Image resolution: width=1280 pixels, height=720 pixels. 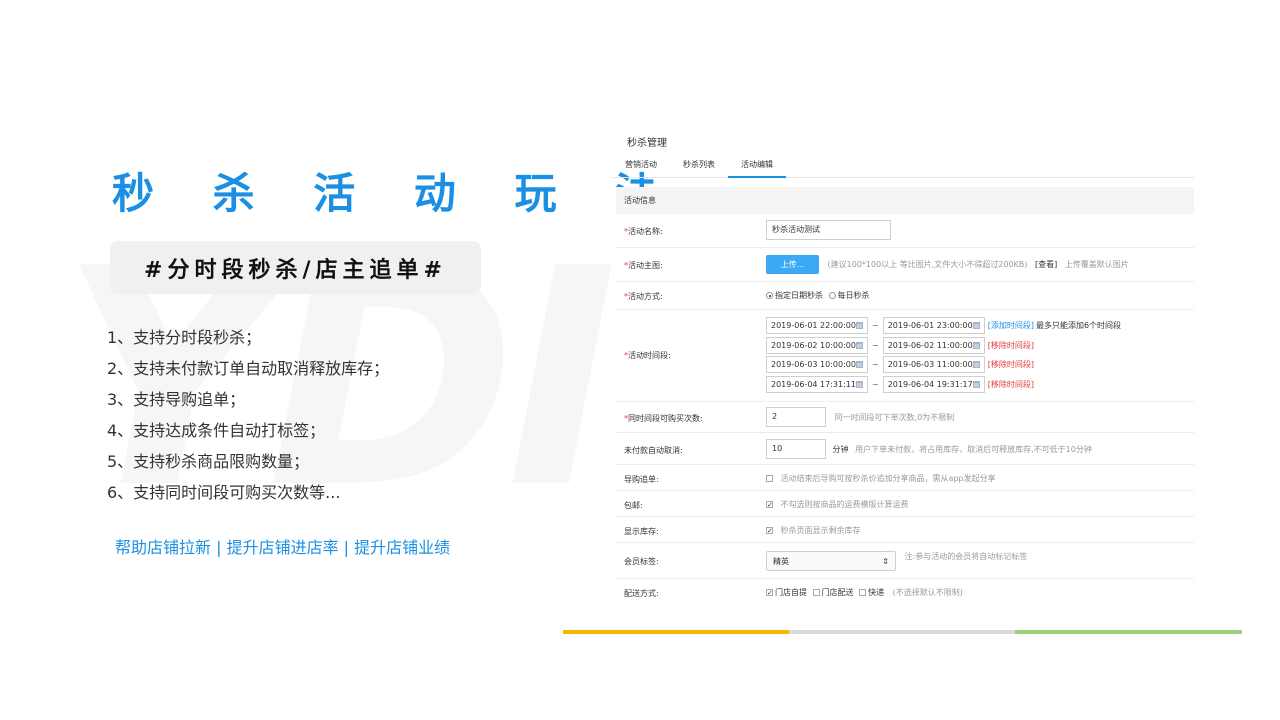 What do you see at coordinates (837, 592) in the screenshot?
I see `delivery-store-label: 门店配送` at bounding box center [837, 592].